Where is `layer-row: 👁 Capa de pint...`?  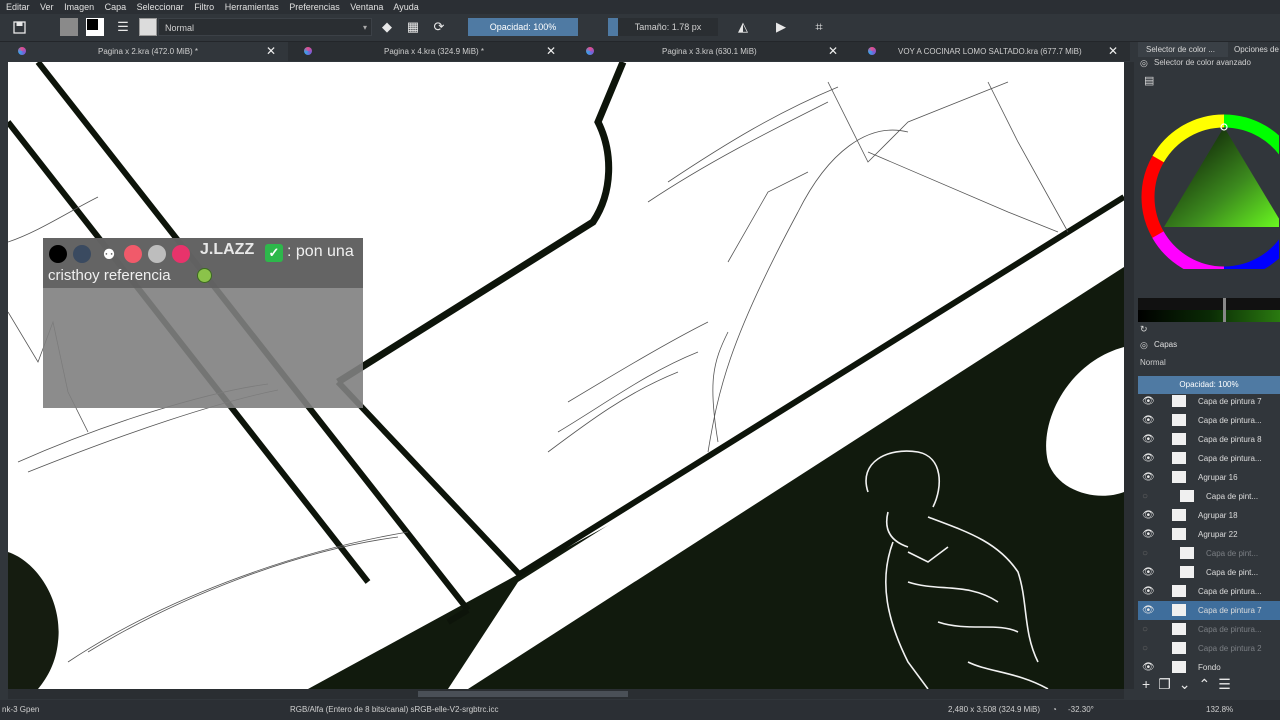 layer-row: 👁 Capa de pint... is located at coordinates (1209, 572).